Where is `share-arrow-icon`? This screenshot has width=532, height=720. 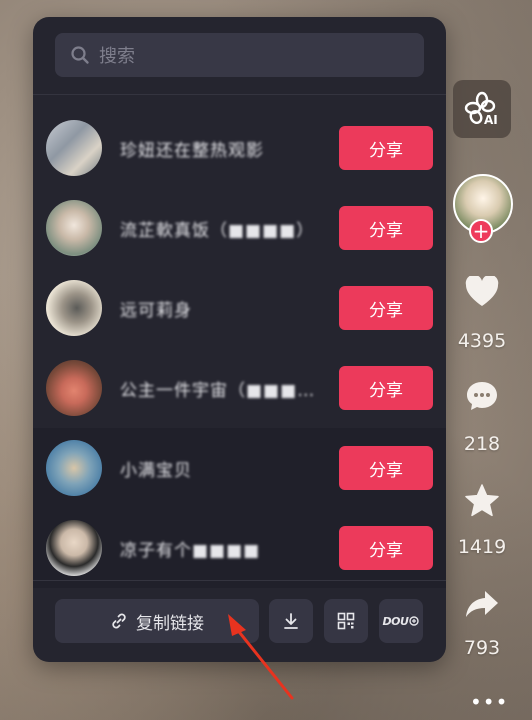 share-arrow-icon is located at coordinates (482, 604).